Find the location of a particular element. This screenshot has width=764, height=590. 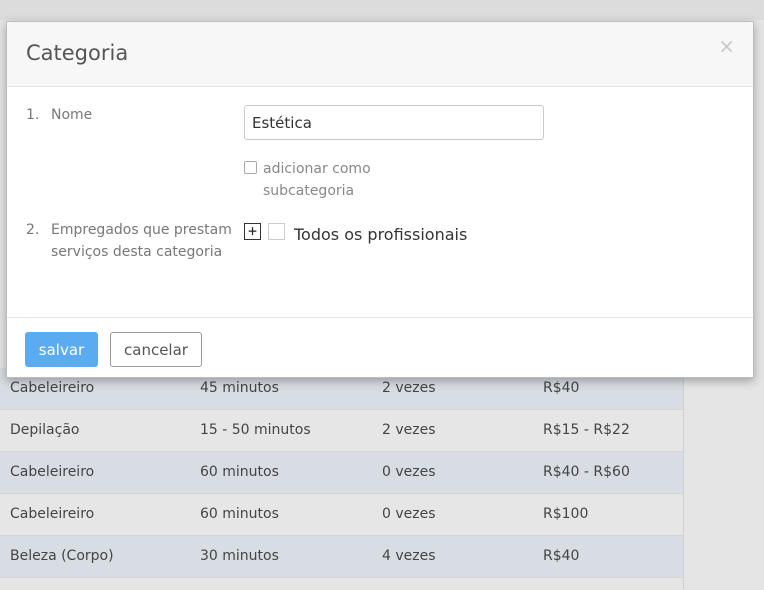

cell-duration: 45 minutos is located at coordinates (239, 388).